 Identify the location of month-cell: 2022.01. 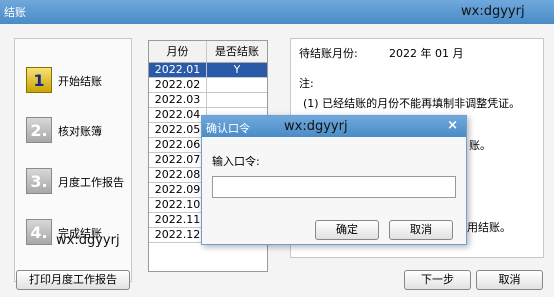
(178, 70).